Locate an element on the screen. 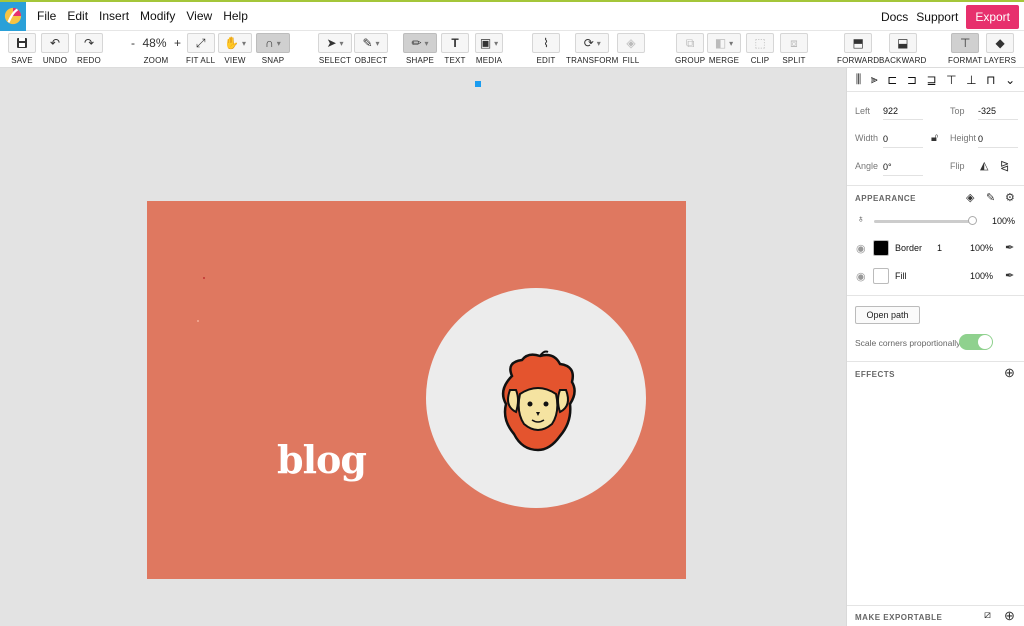 The height and width of the screenshot is (626, 1024). pointer-icon: ➤ ▾ is located at coordinates (335, 43).